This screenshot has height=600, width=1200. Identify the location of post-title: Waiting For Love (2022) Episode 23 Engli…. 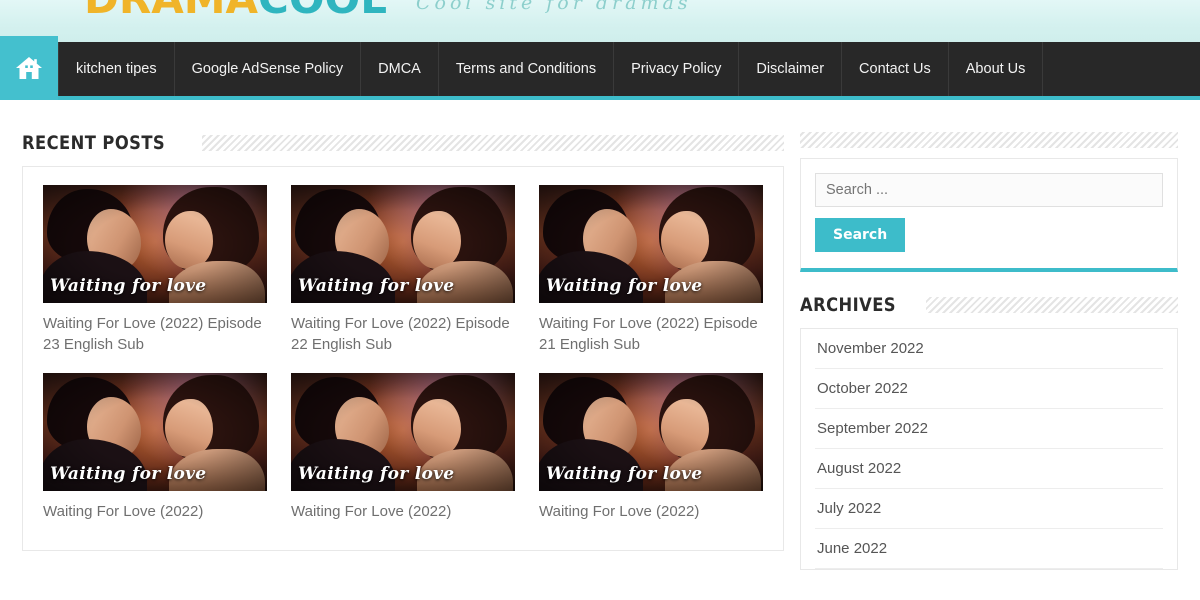
(155, 334).